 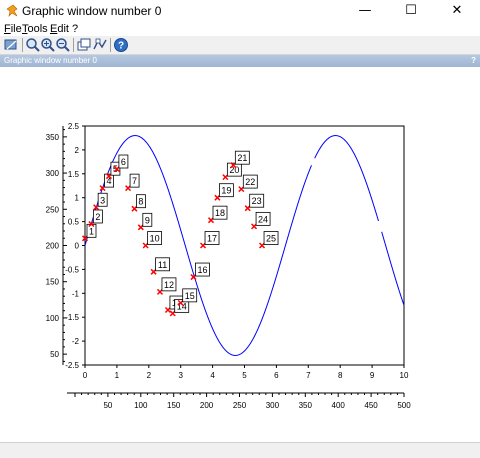 I want to click on y-tick-label: 1.5, so click(x=74, y=174).